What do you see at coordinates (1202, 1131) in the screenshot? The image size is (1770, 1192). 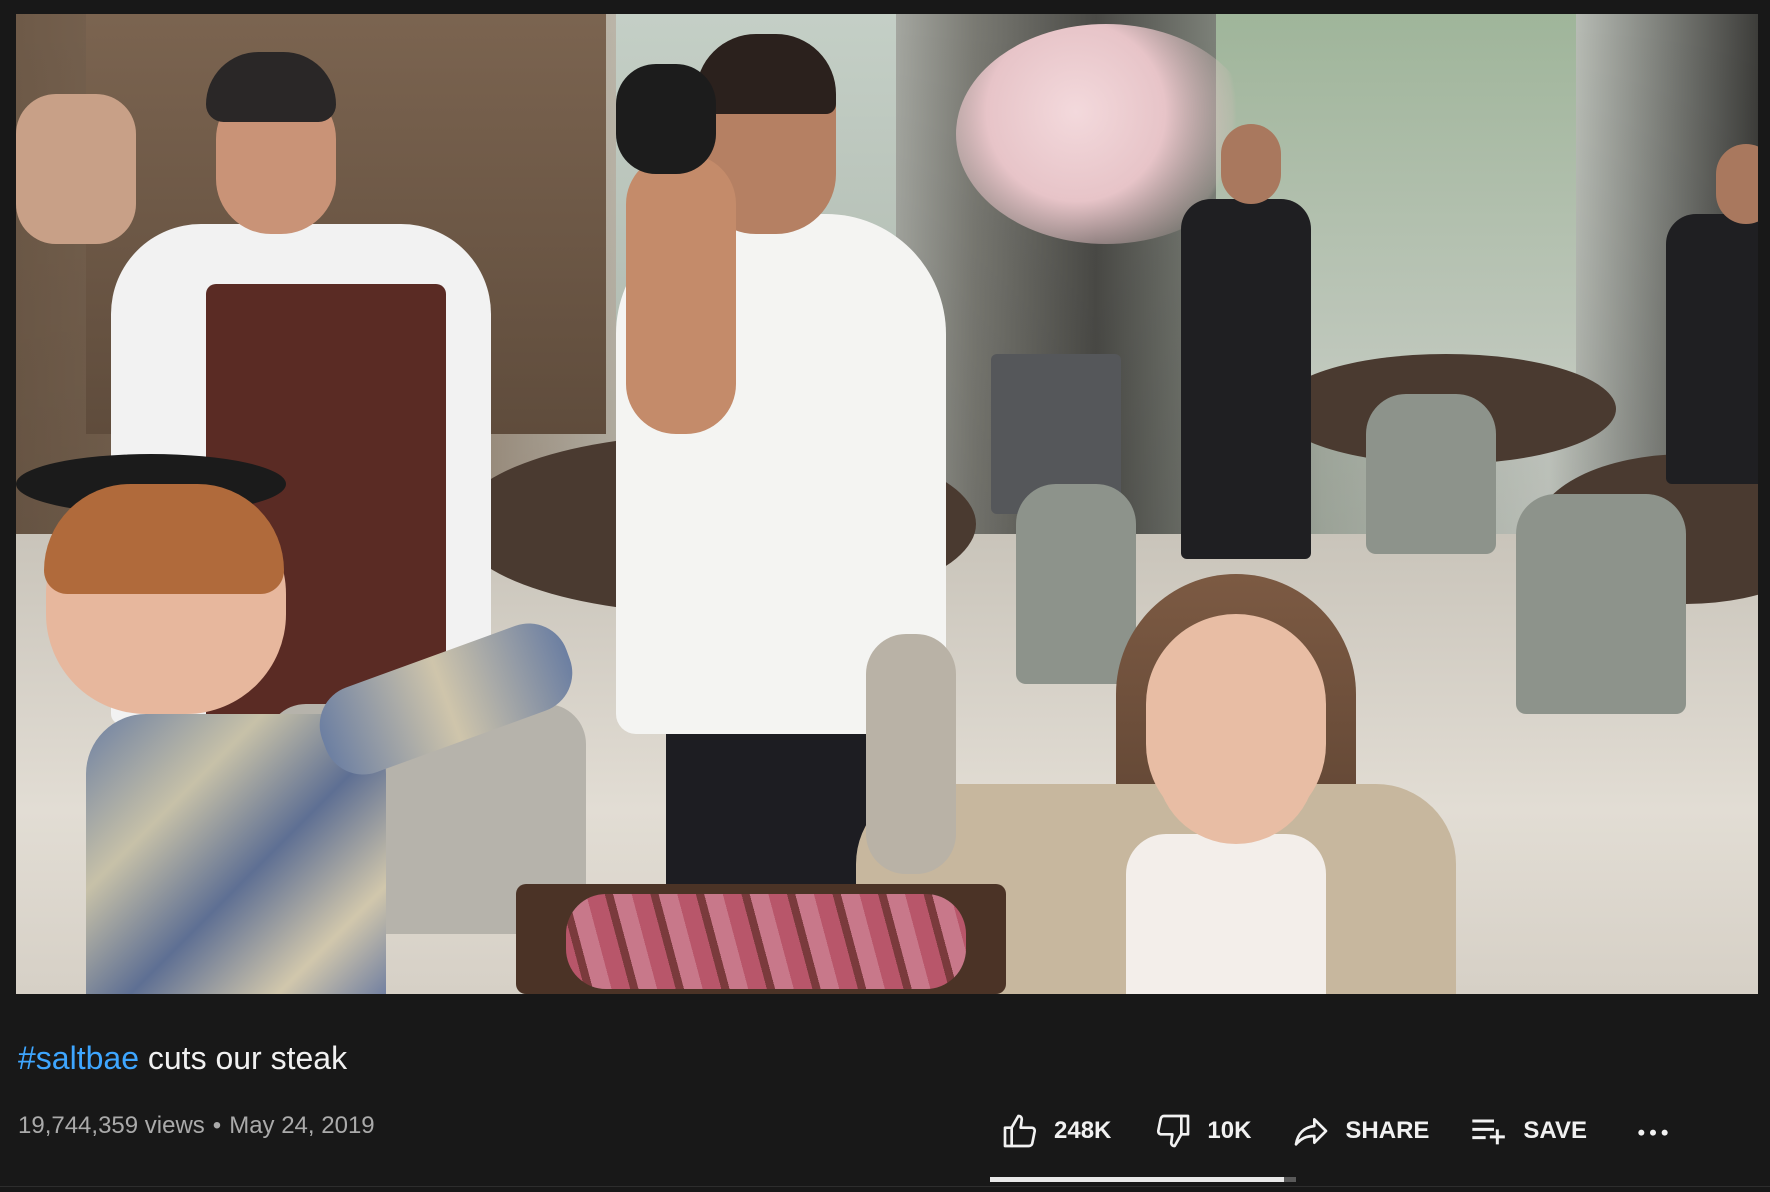 I see `dislike-button: 10K` at bounding box center [1202, 1131].